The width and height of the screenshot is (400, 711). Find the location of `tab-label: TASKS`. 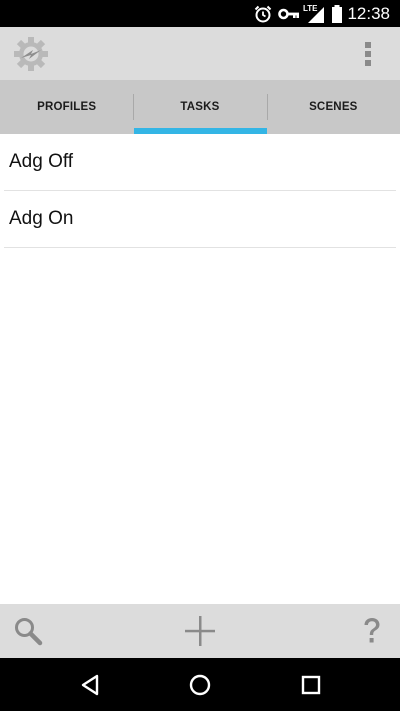

tab-label: TASKS is located at coordinates (200, 107).